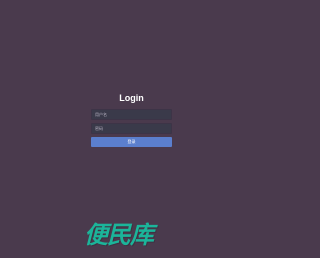 The width and height of the screenshot is (320, 258). I want to click on password-input, so click(131, 128).